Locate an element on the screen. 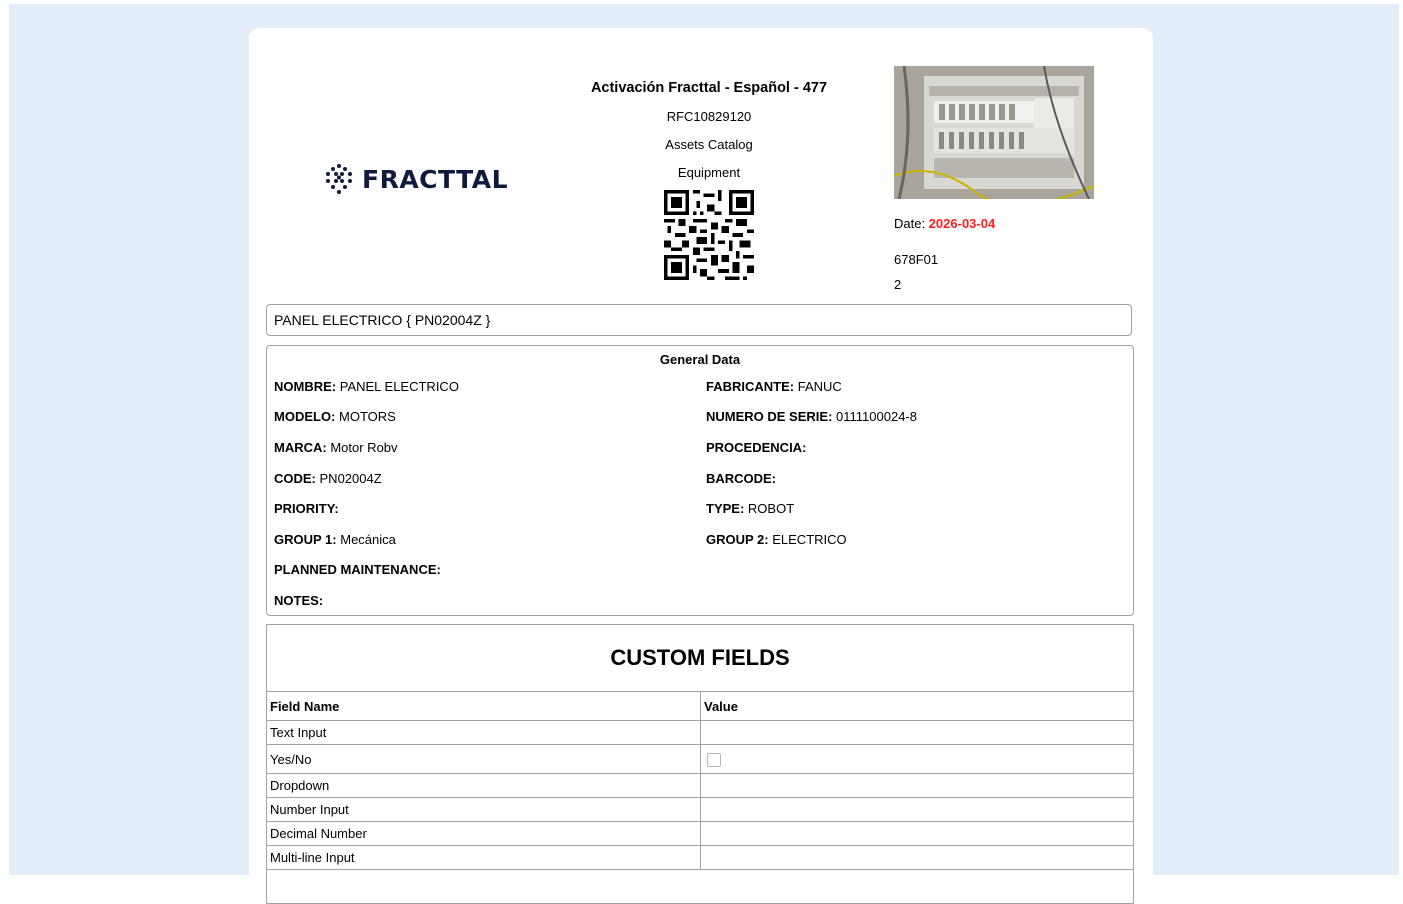 The height and width of the screenshot is (904, 1403). column-header-value: Value is located at coordinates (917, 706).